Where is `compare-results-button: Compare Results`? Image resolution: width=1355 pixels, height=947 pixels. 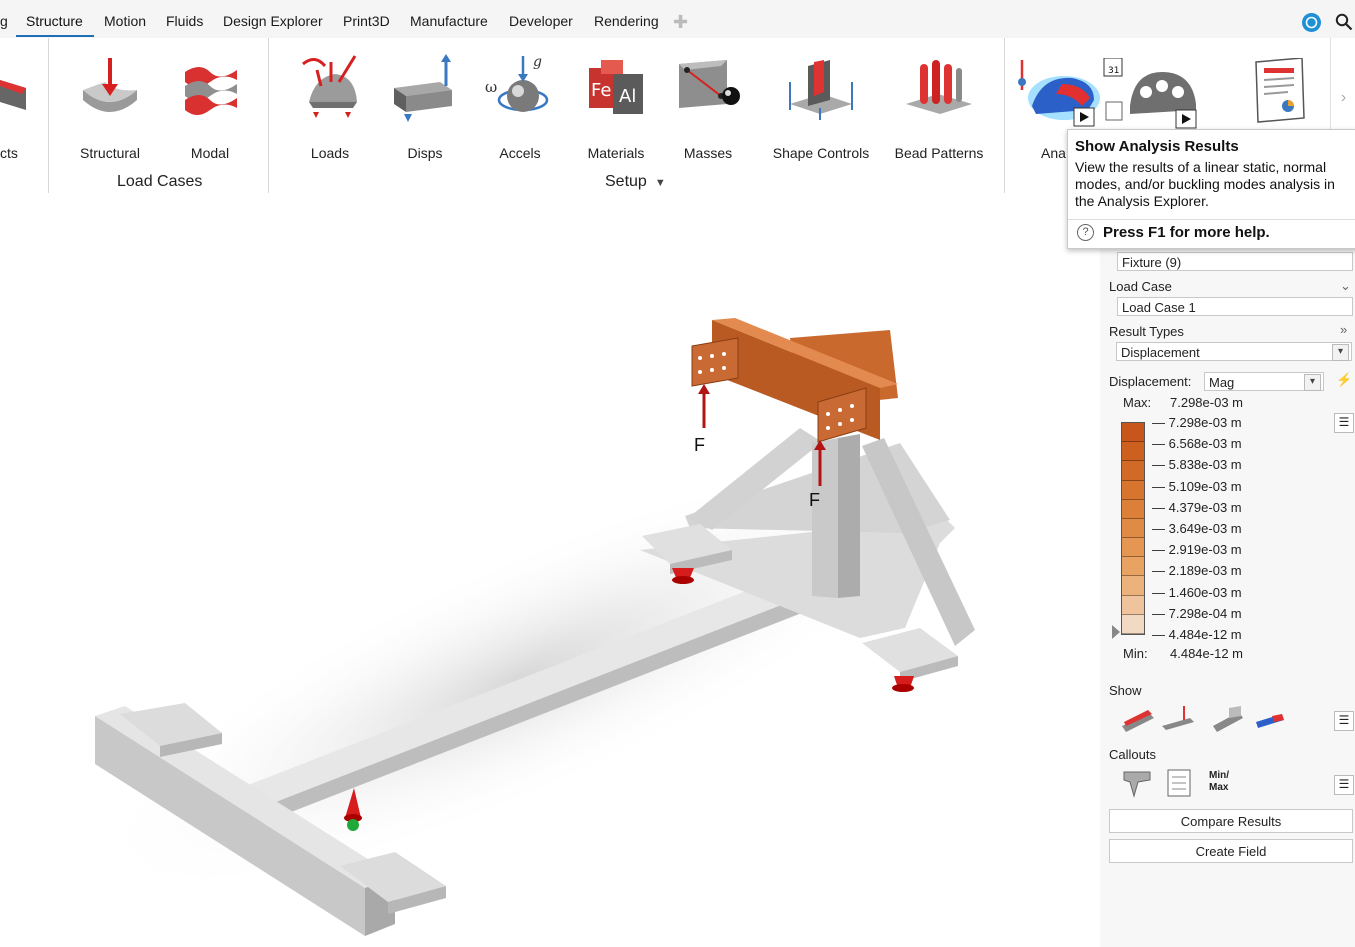 compare-results-button: Compare Results is located at coordinates (1231, 821).